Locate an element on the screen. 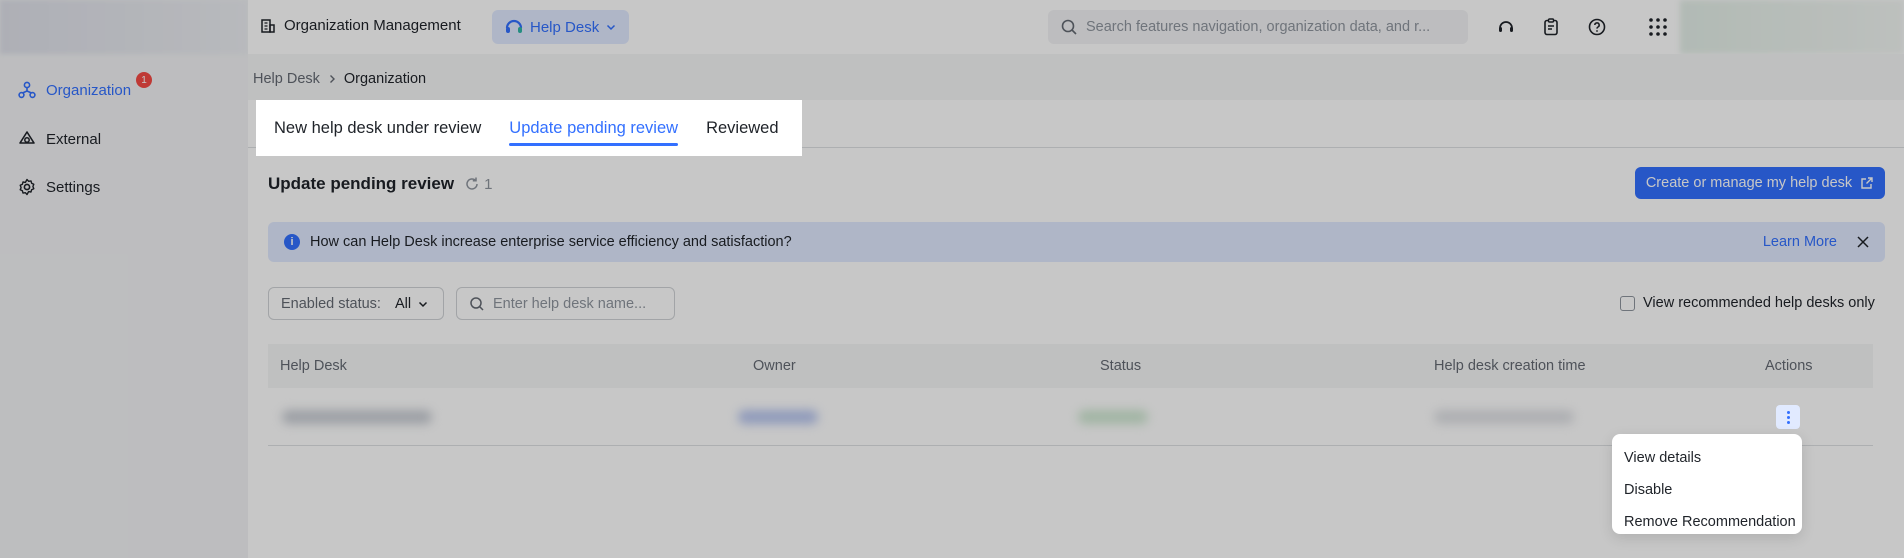  headset-icon is located at coordinates (514, 26).